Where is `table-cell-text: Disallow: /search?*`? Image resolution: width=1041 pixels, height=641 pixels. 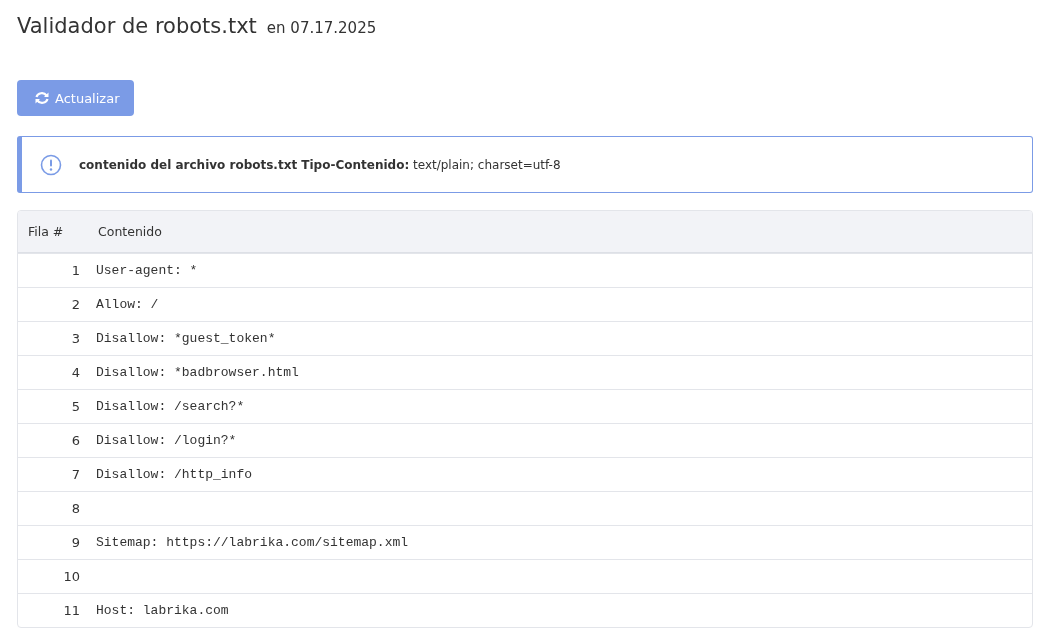 table-cell-text: Disallow: /search?* is located at coordinates (170, 406).